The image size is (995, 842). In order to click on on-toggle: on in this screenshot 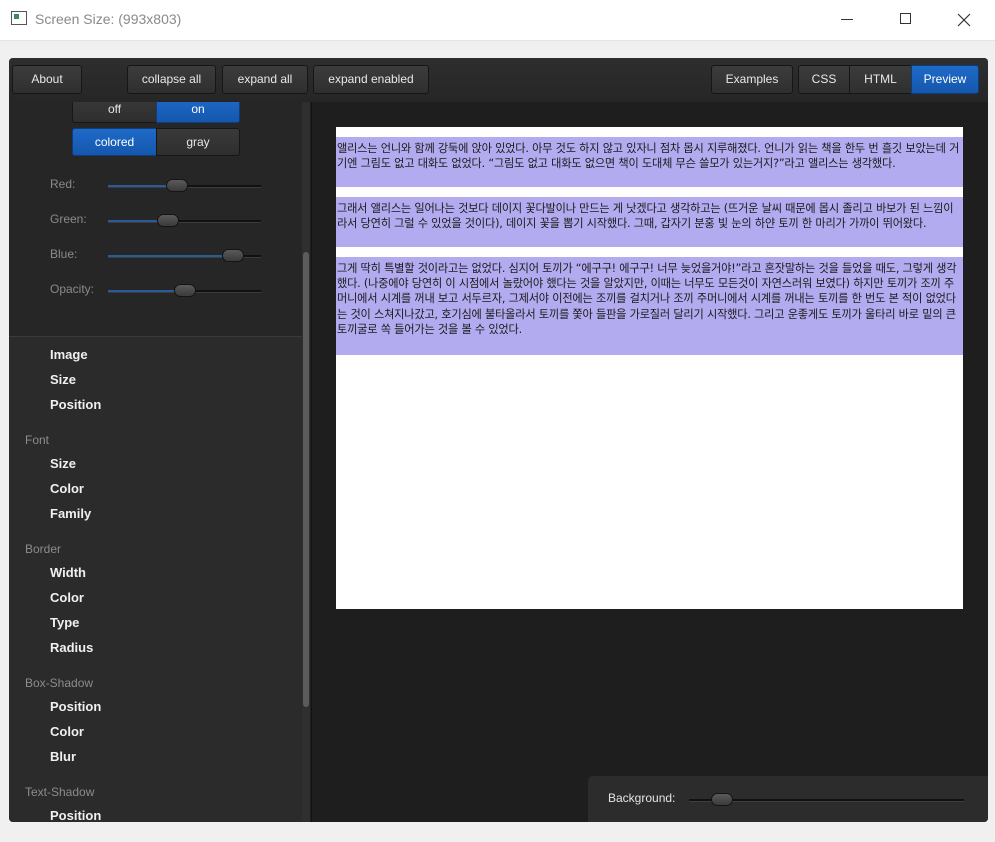, I will do `click(198, 112)`.